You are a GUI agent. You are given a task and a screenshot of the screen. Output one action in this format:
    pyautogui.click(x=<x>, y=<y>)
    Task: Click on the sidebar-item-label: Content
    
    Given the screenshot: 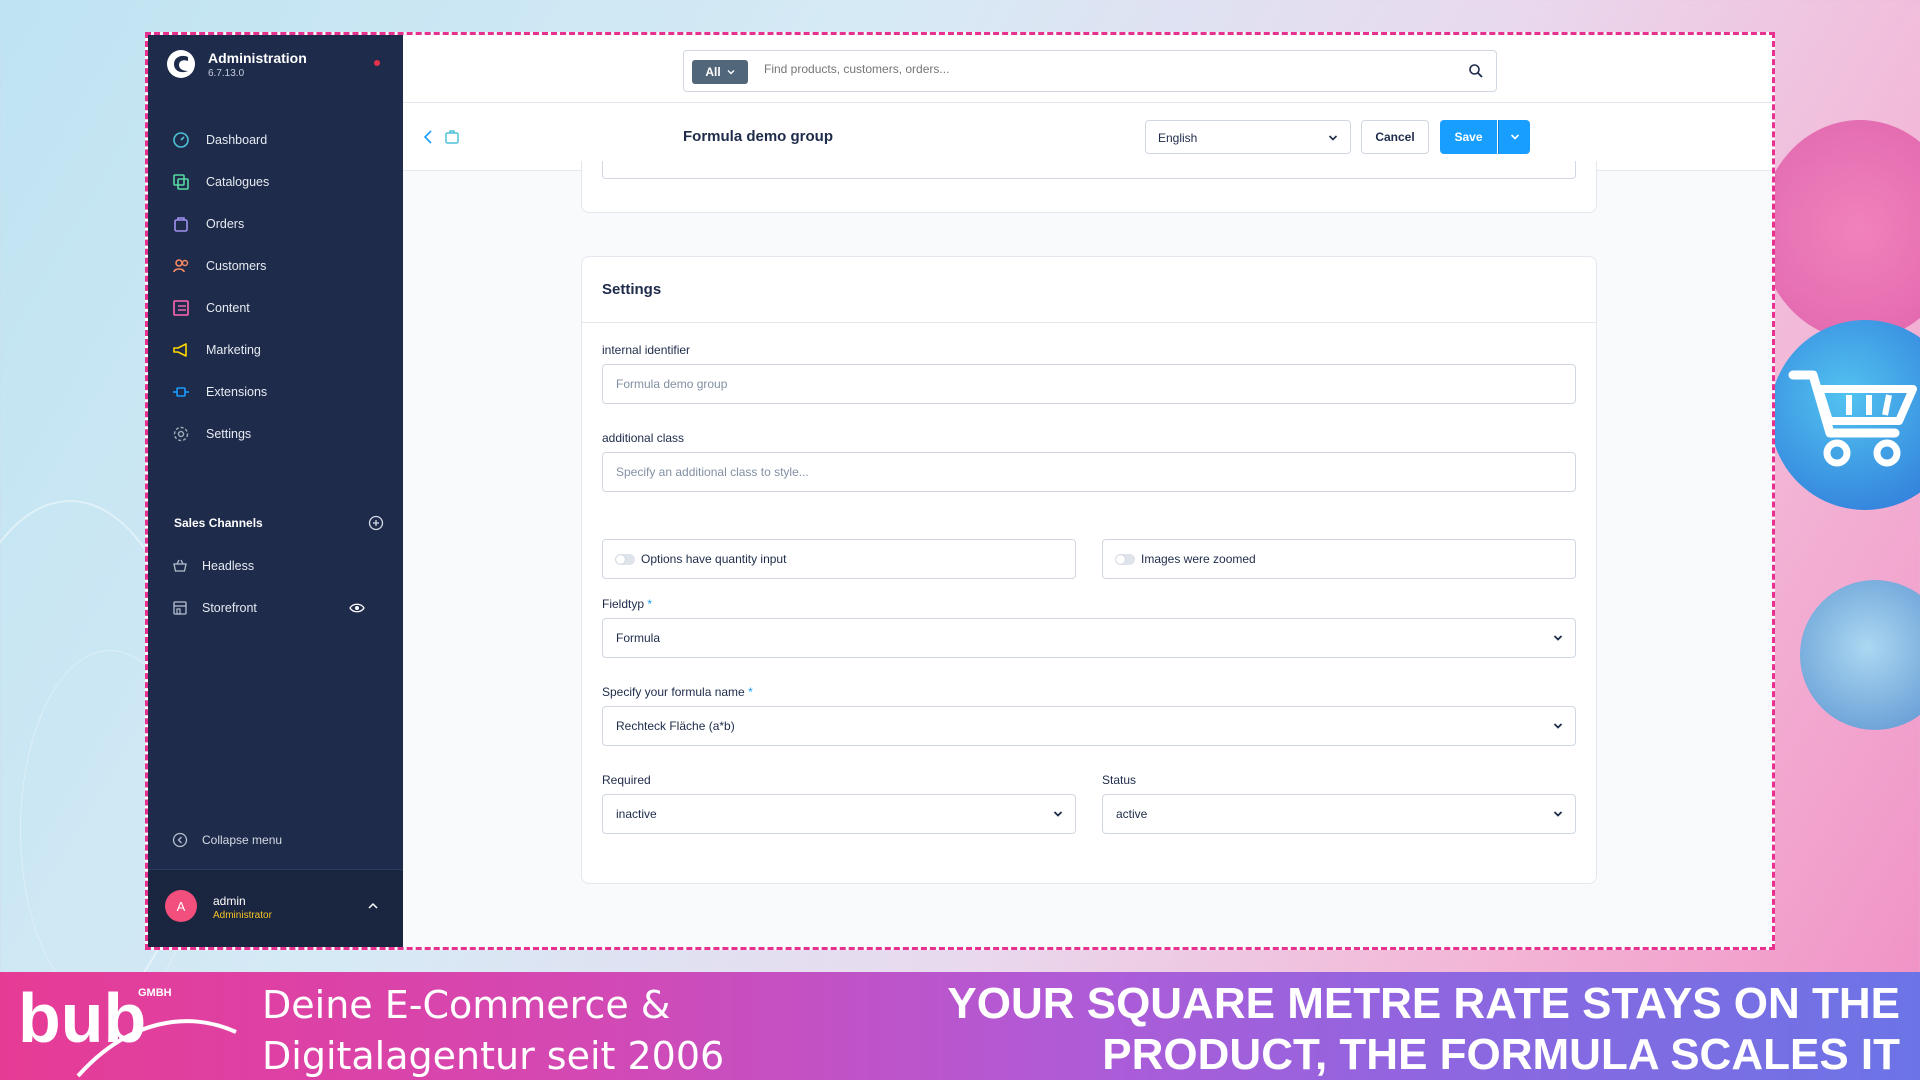 What is the action you would take?
    pyautogui.click(x=228, y=308)
    